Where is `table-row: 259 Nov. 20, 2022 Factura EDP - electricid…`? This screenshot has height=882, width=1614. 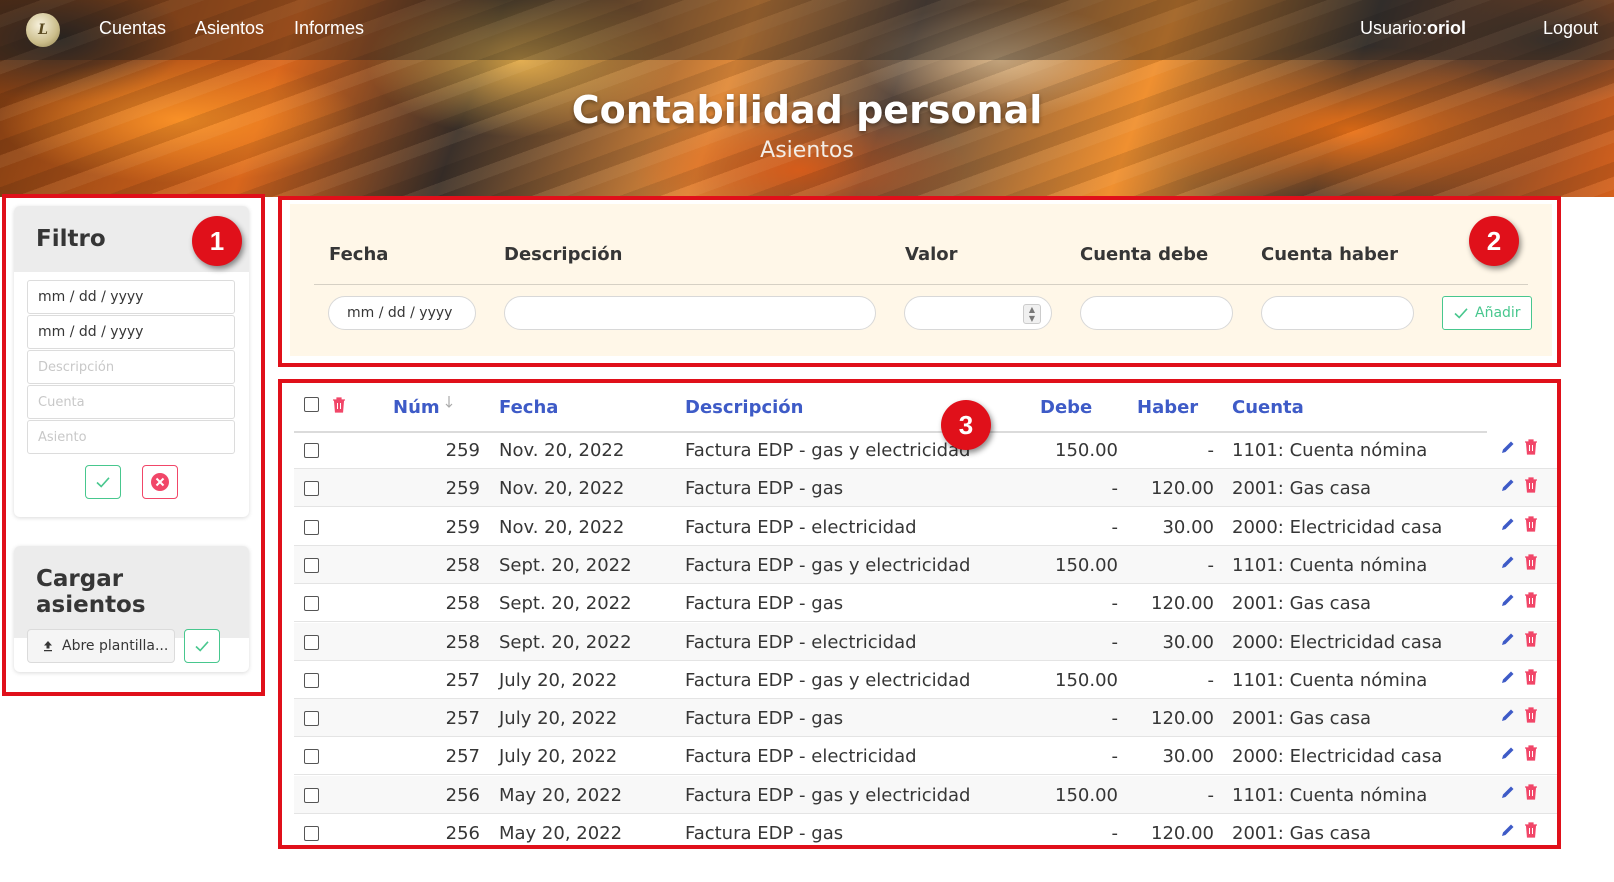 table-row: 259 Nov. 20, 2022 Factura EDP - electricid… is located at coordinates (925, 527).